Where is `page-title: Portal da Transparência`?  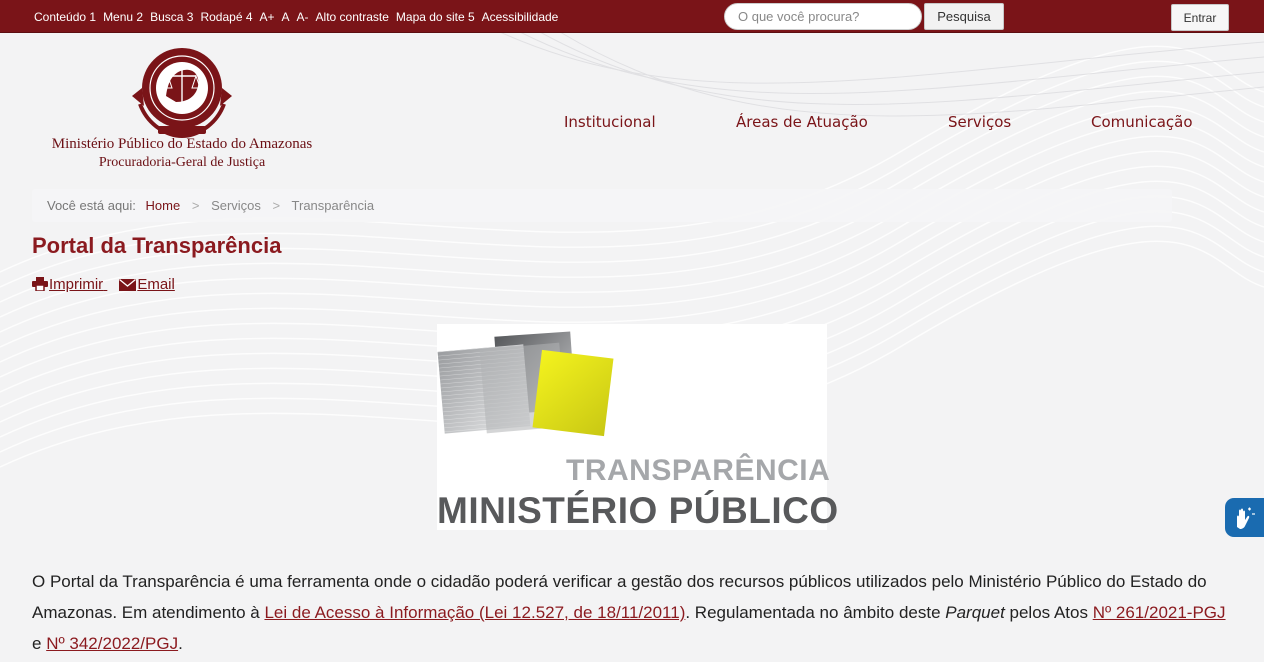
page-title: Portal da Transparência is located at coordinates (157, 245).